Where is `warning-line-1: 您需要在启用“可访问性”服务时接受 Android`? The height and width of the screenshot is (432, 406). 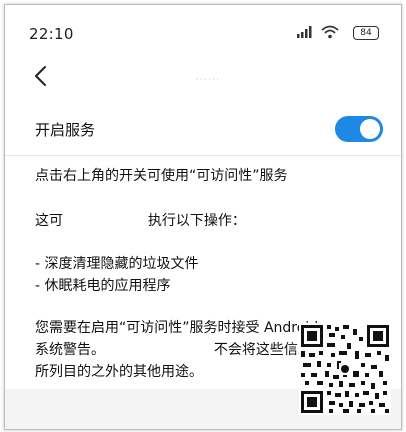 warning-line-1: 您需要在启用“可访问性”服务时接受 Android is located at coordinates (177, 328).